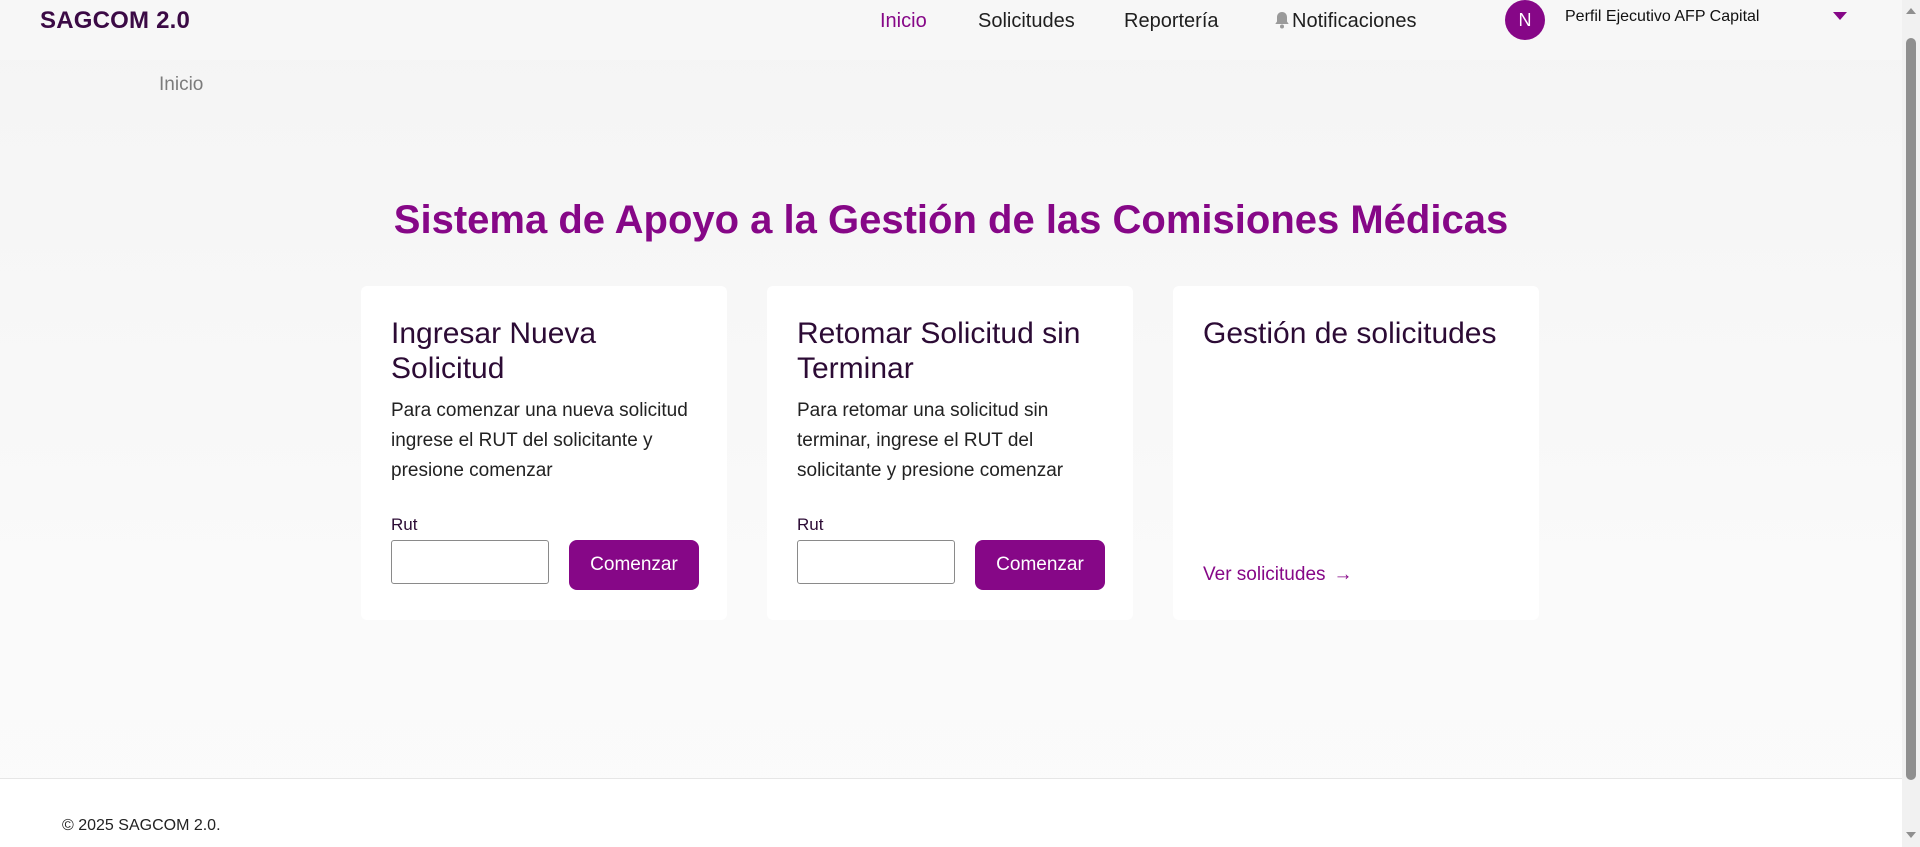 The height and width of the screenshot is (847, 1920). I want to click on nav-reporteria: Reportería, so click(1171, 21).